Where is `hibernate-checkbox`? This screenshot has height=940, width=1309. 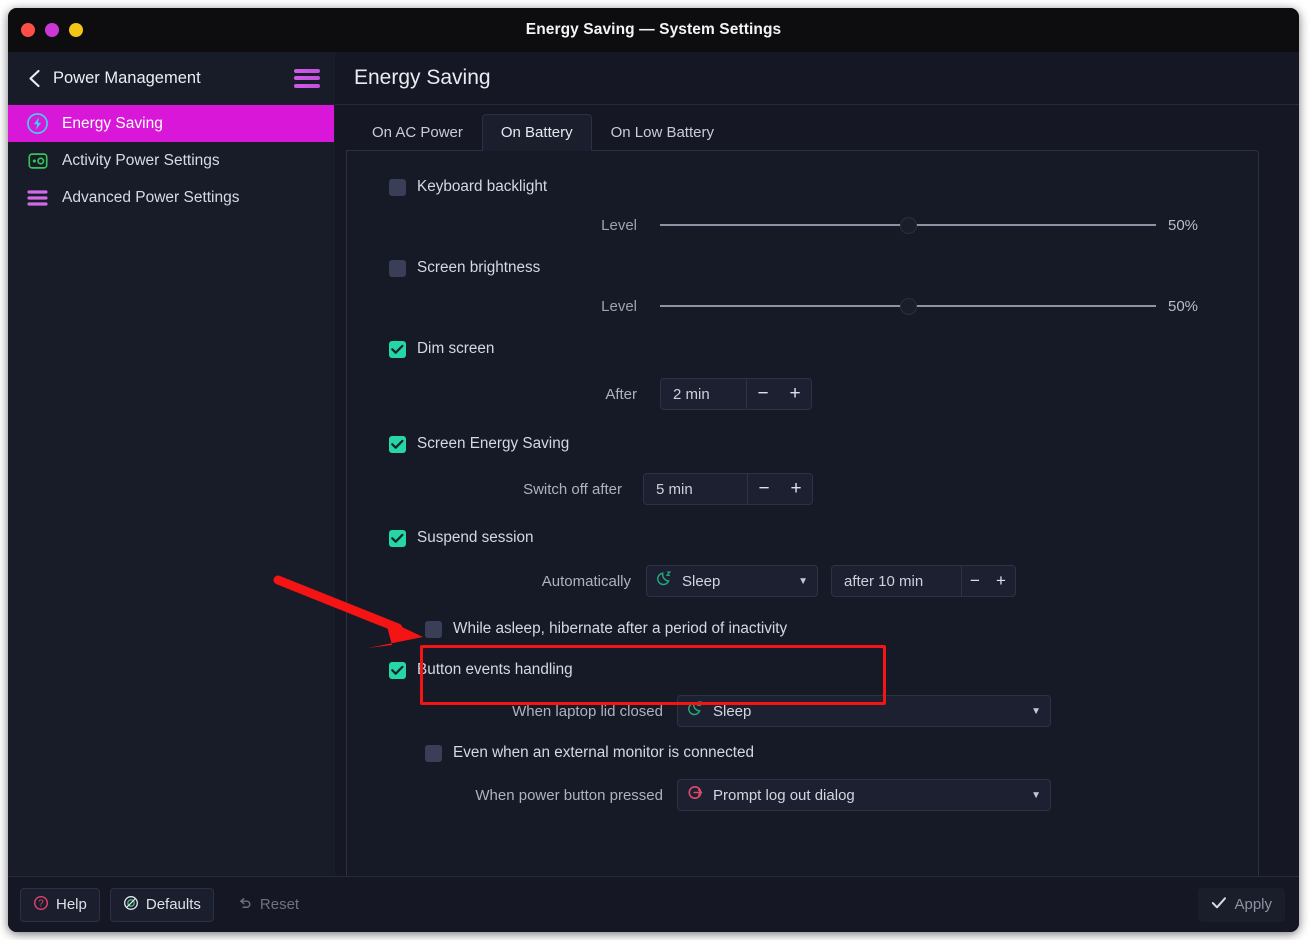
hibernate-checkbox is located at coordinates (433, 629).